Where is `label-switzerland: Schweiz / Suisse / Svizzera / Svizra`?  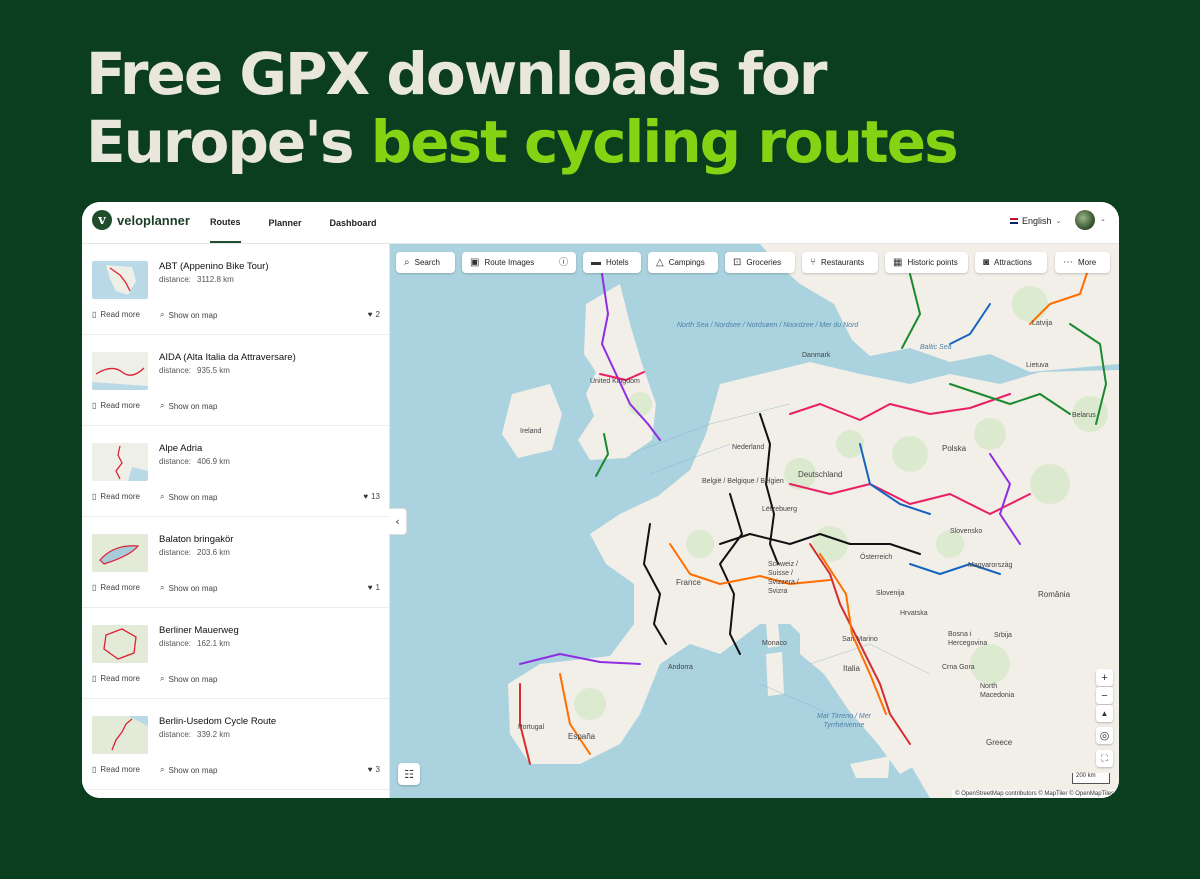 label-switzerland: Schweiz / Suisse / Svizzera / Svizra is located at coordinates (783, 578).